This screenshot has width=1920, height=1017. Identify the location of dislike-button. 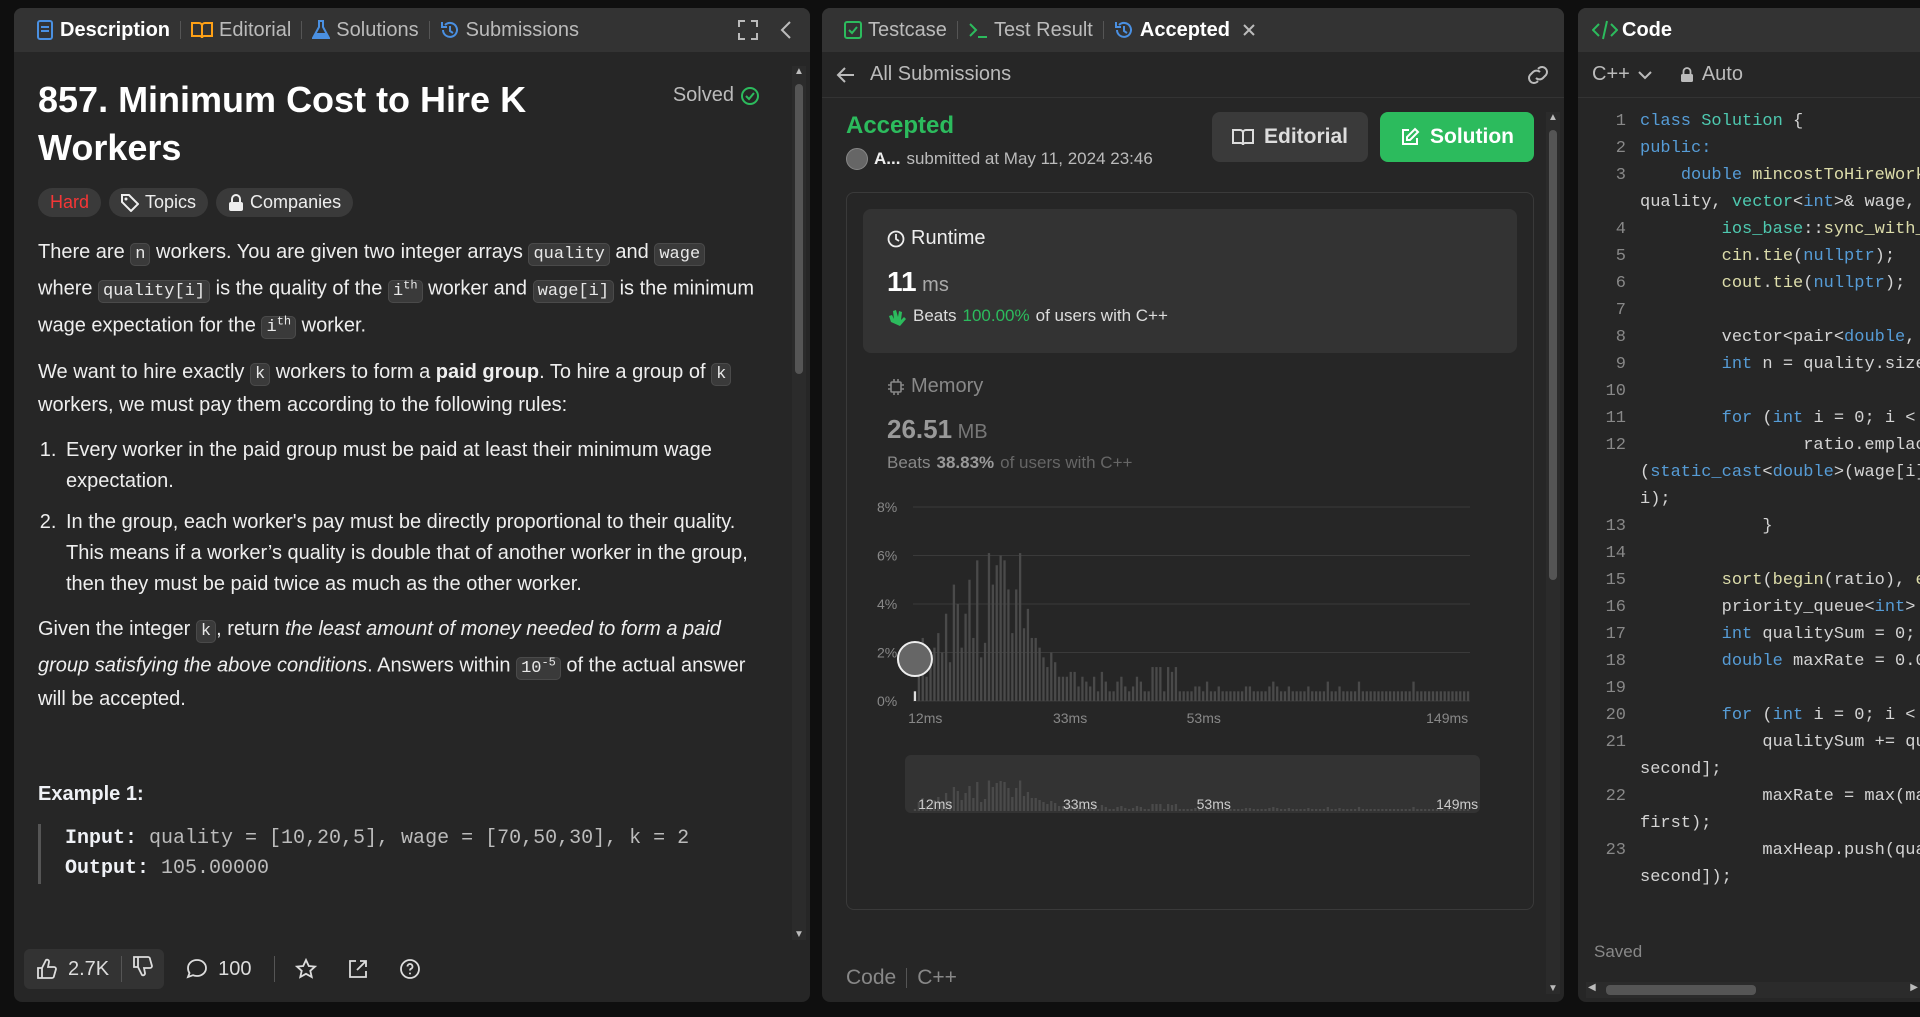
(143, 969).